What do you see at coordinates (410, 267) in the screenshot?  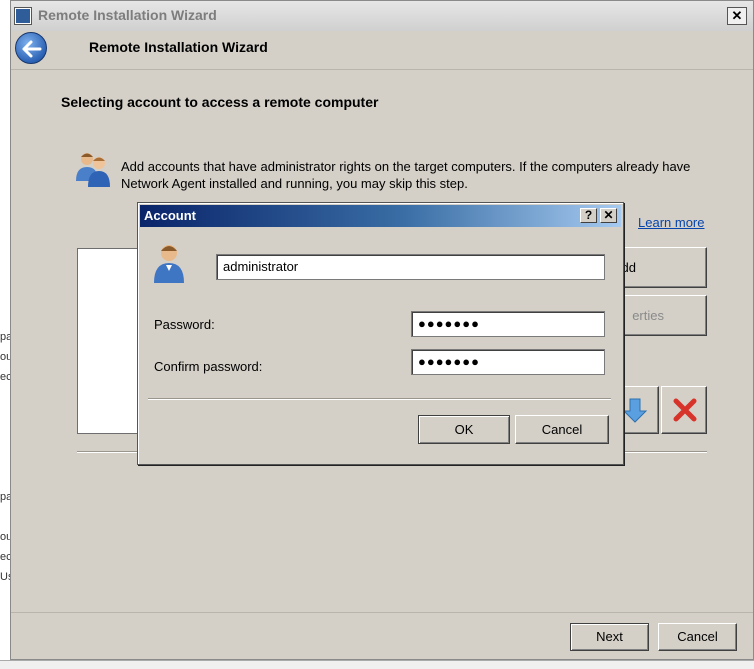 I see `username-field: administrator` at bounding box center [410, 267].